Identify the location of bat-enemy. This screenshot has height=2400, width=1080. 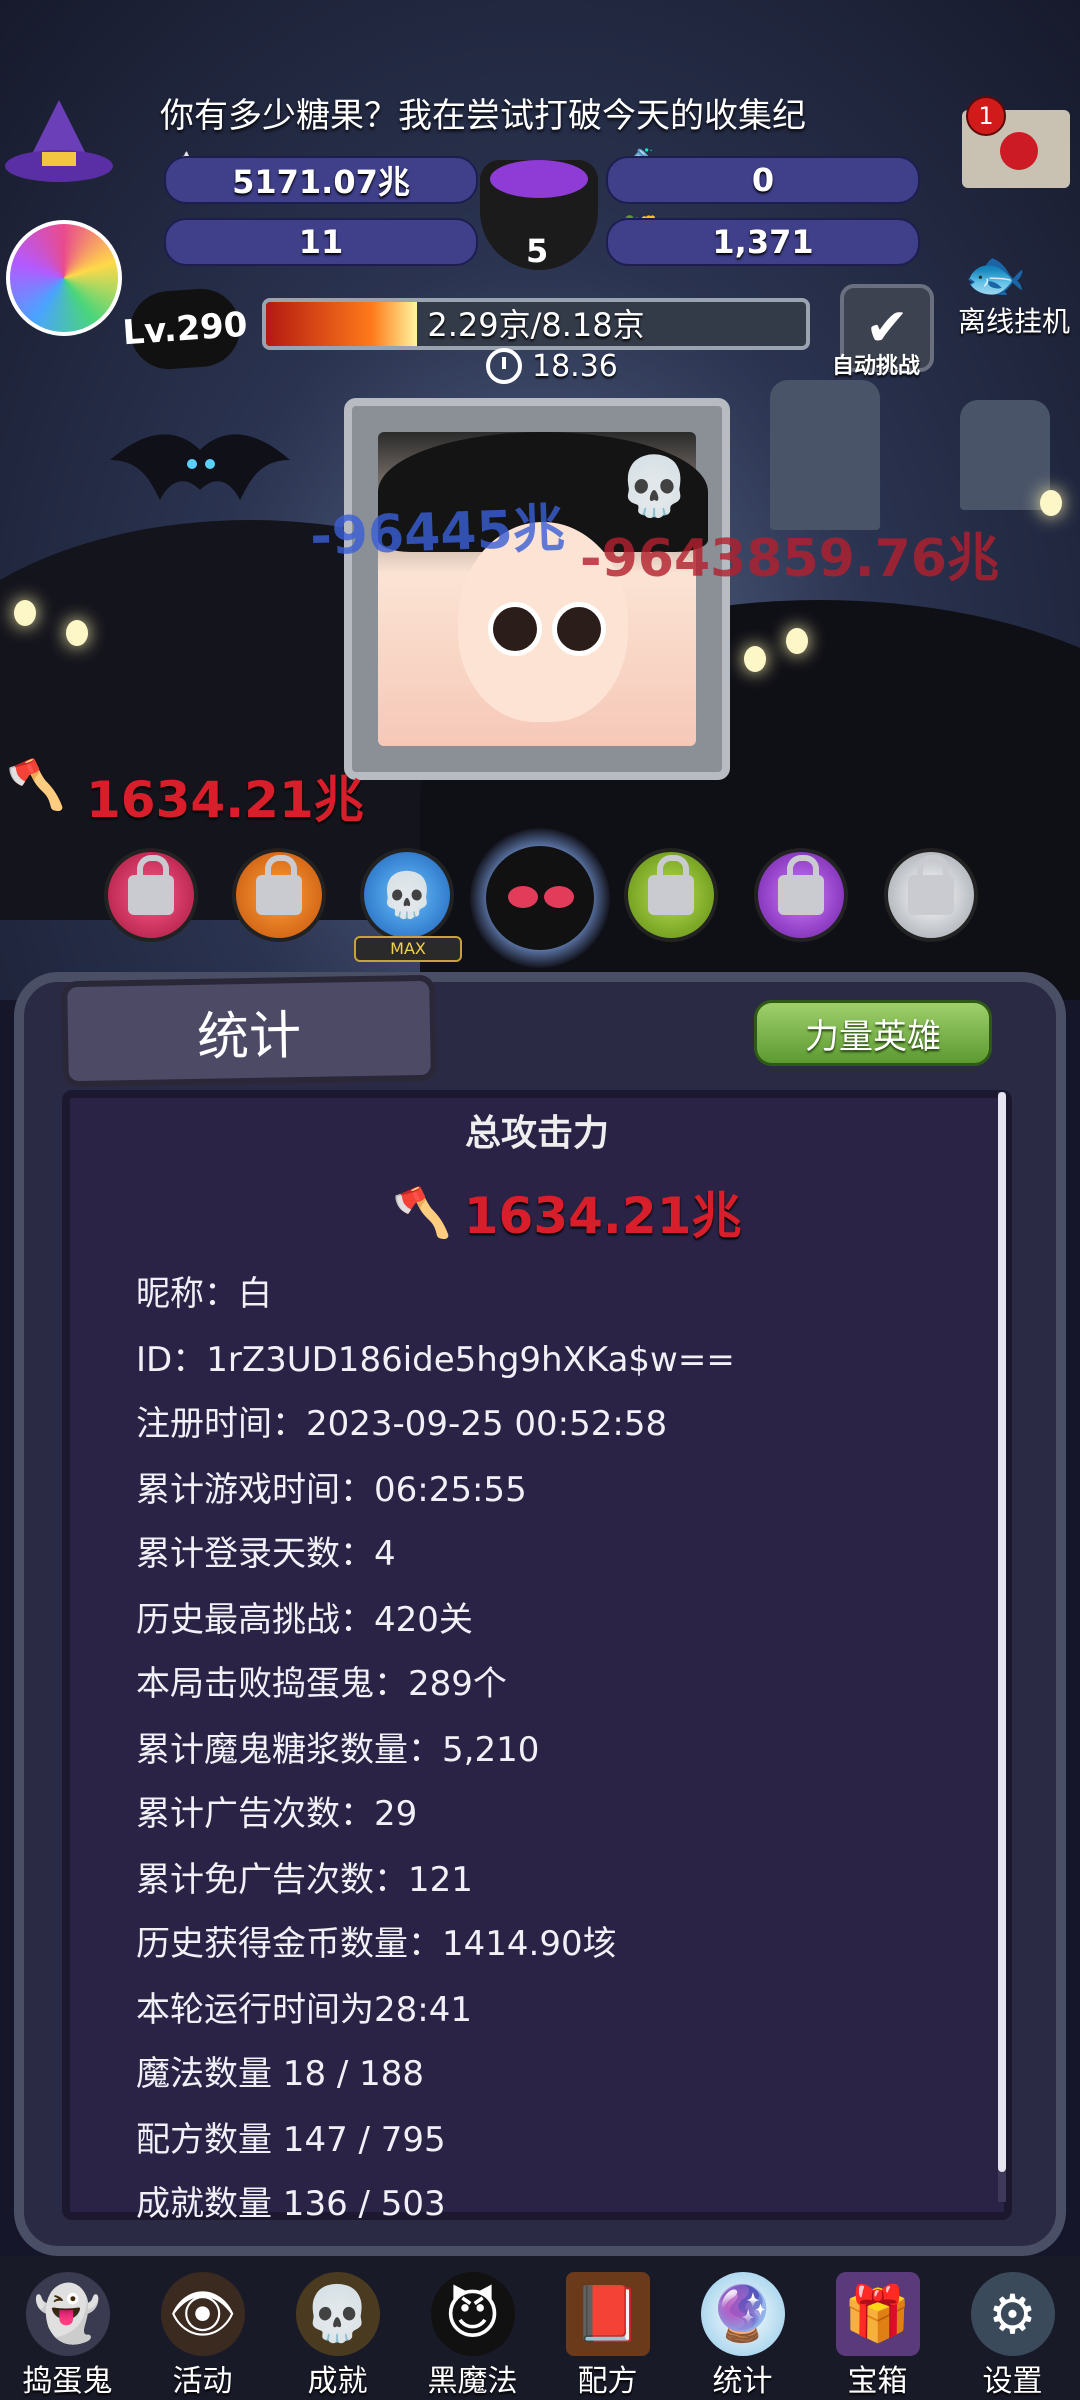
(200, 475).